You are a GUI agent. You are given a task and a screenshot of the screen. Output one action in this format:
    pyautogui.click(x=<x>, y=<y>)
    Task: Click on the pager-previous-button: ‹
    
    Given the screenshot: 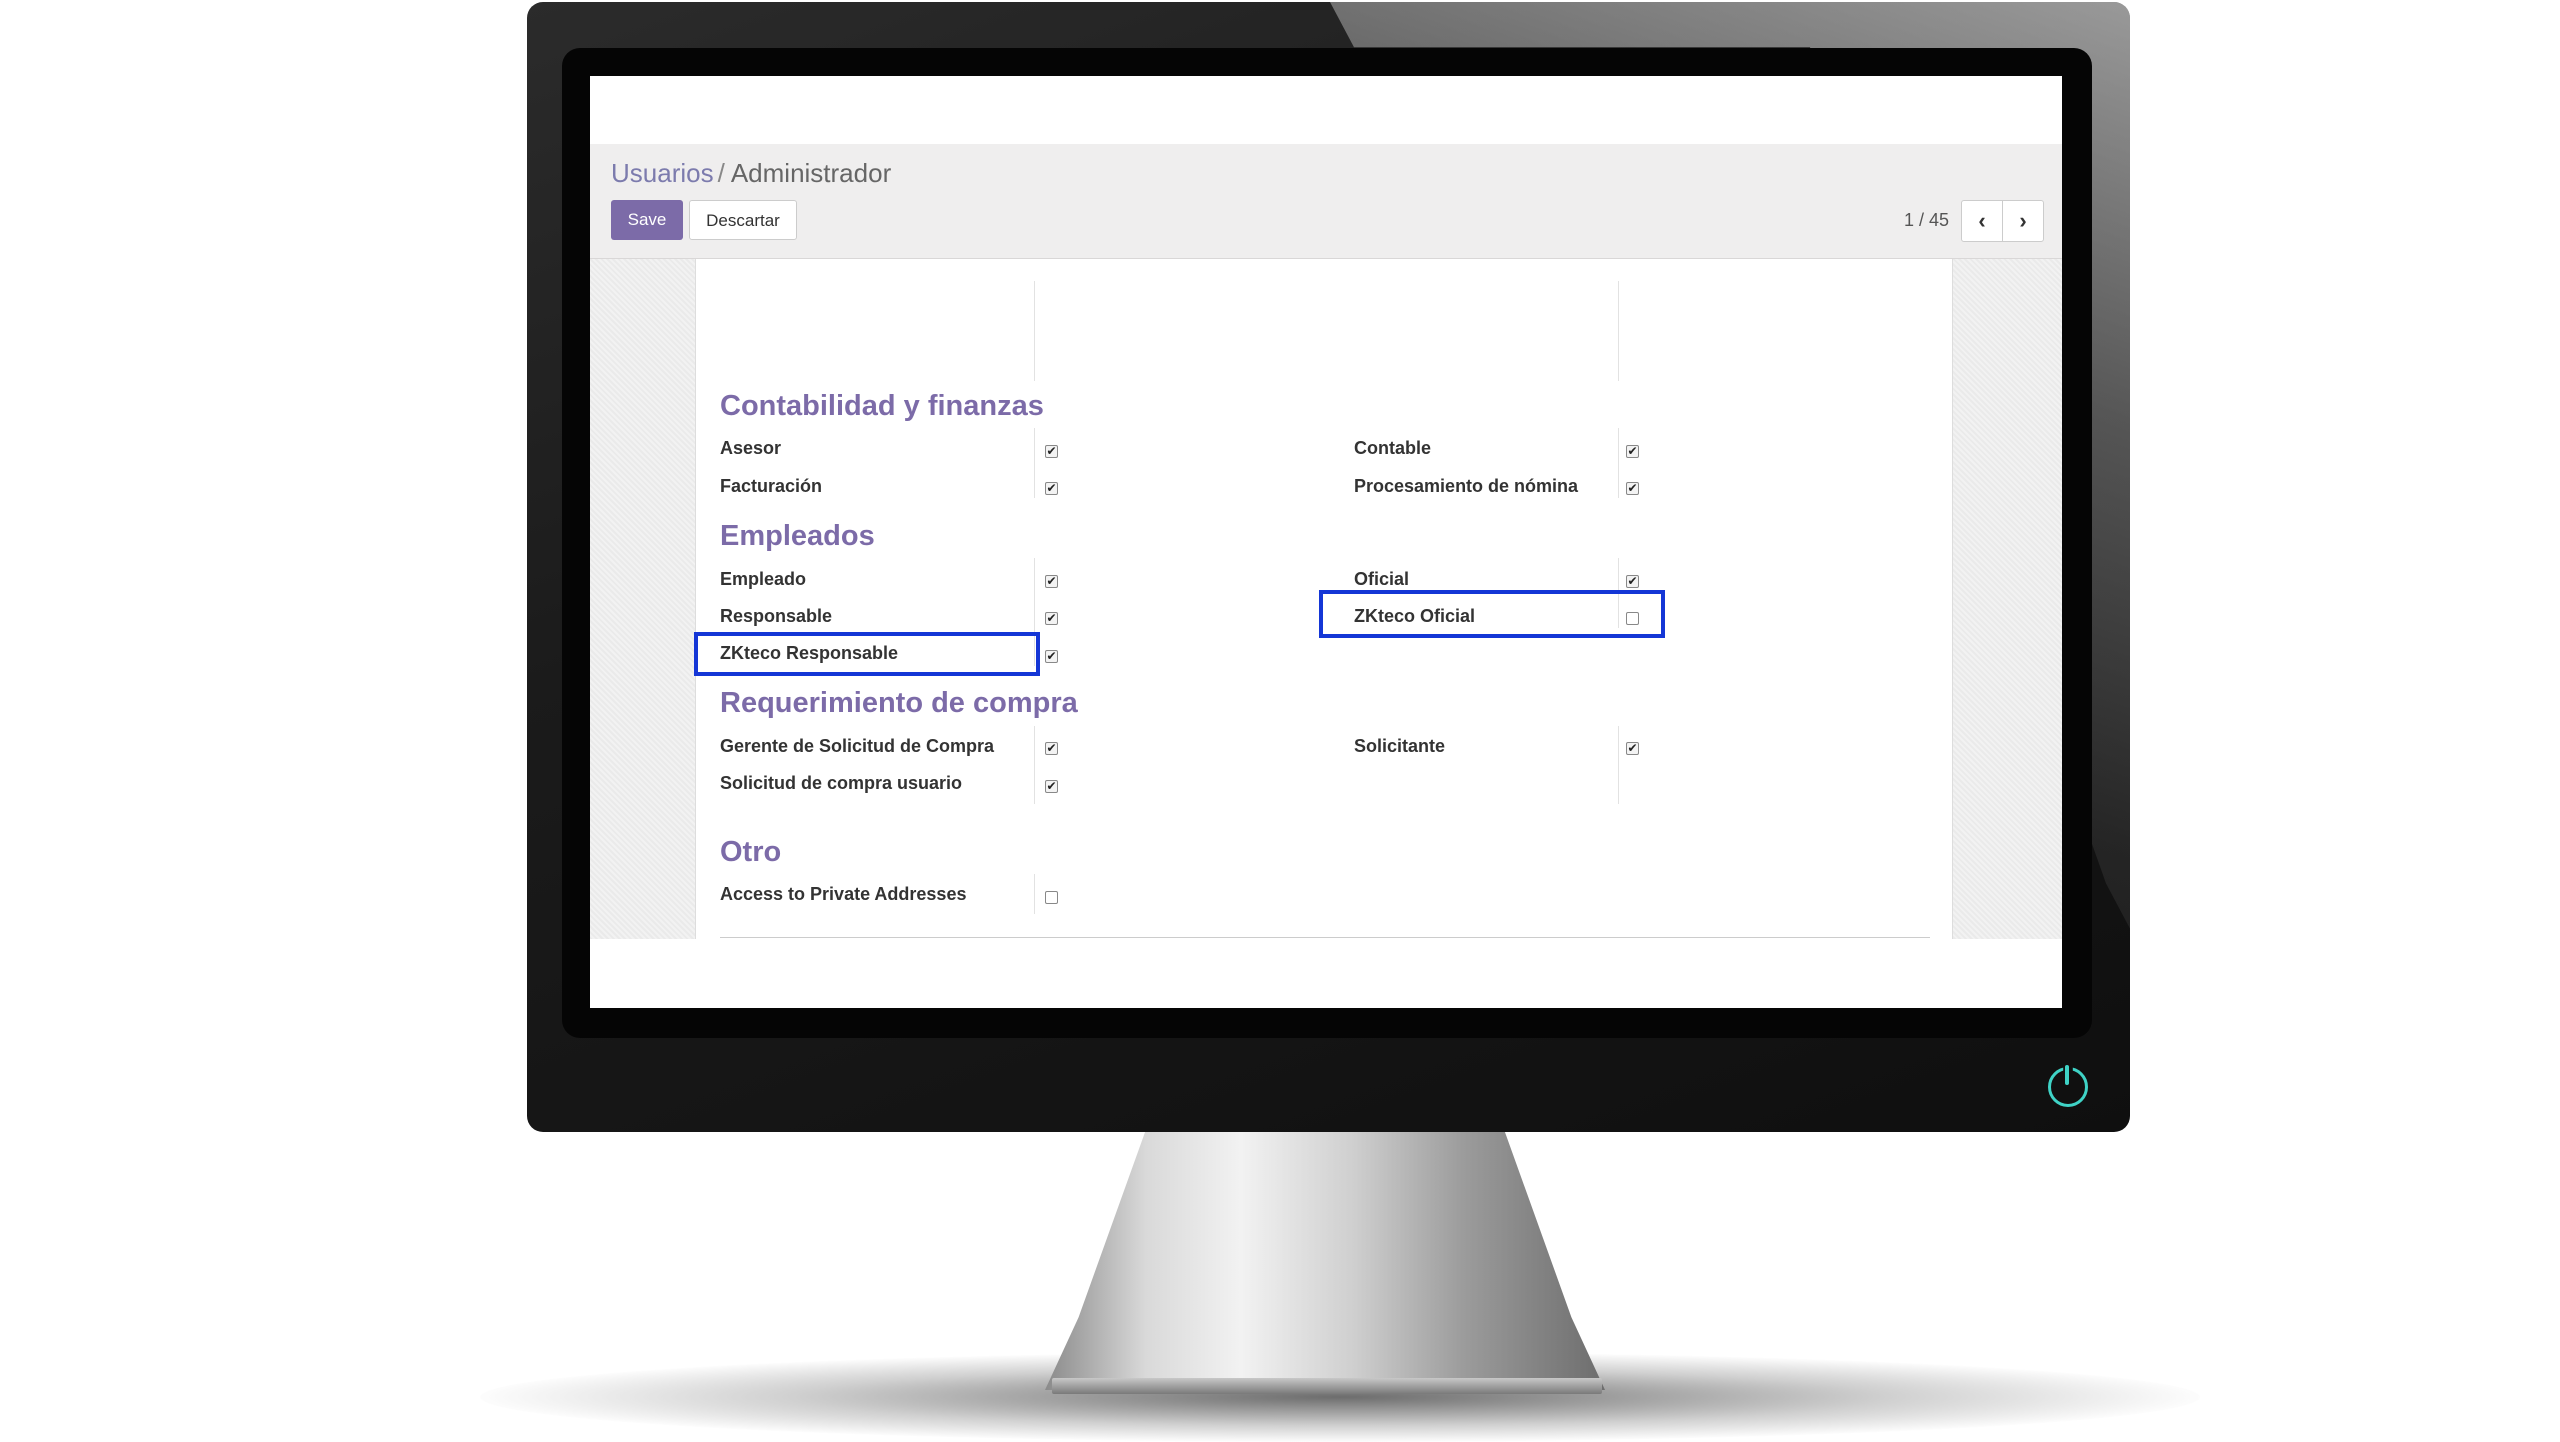 What is the action you would take?
    pyautogui.click(x=1982, y=221)
    